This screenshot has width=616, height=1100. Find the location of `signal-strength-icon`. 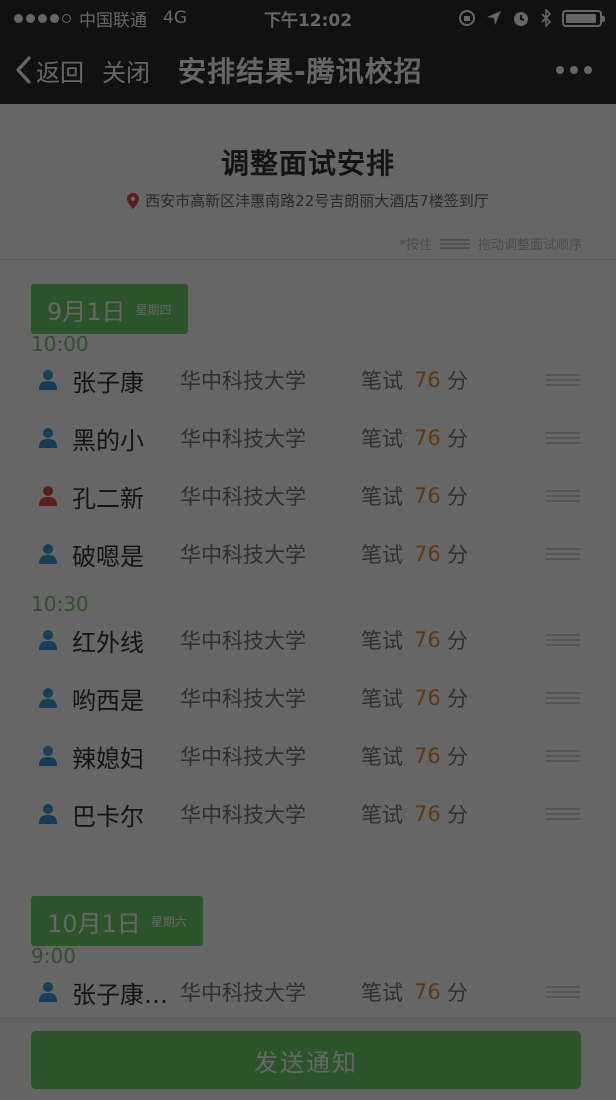

signal-strength-icon is located at coordinates (42, 18).